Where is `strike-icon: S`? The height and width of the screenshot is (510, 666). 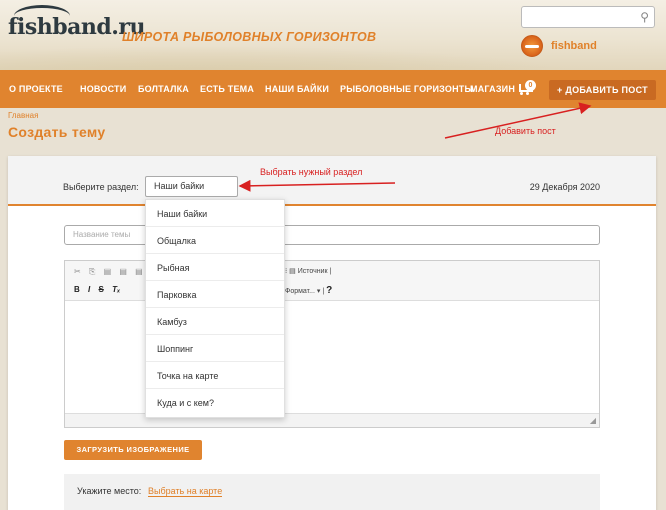
strike-icon: S is located at coordinates (100, 289).